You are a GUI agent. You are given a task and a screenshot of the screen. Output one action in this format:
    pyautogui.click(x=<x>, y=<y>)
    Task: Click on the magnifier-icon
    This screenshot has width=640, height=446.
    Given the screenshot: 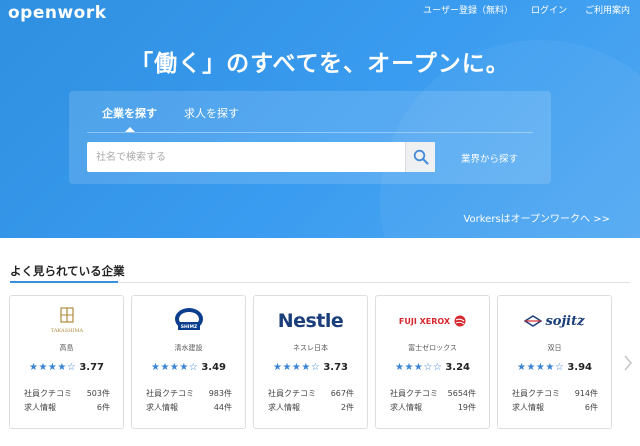 What is the action you would take?
    pyautogui.click(x=420, y=157)
    